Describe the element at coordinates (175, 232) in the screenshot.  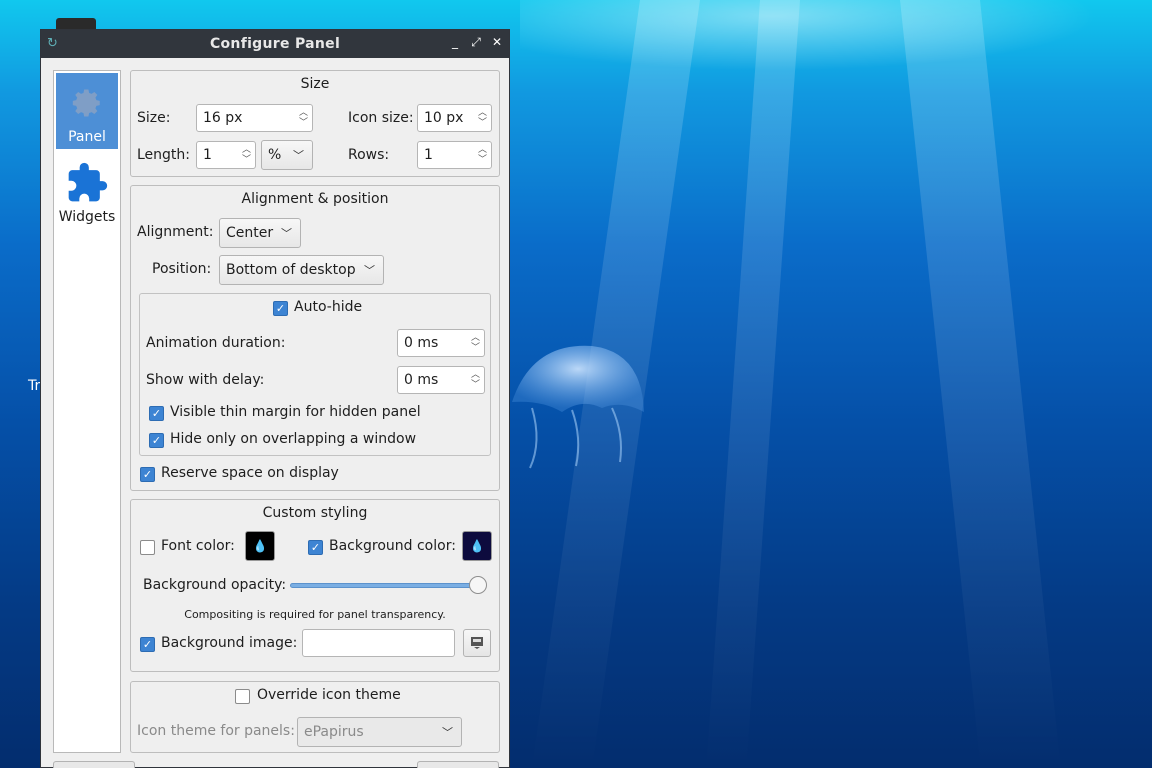
I see `alignment-label: Alignment:` at that location.